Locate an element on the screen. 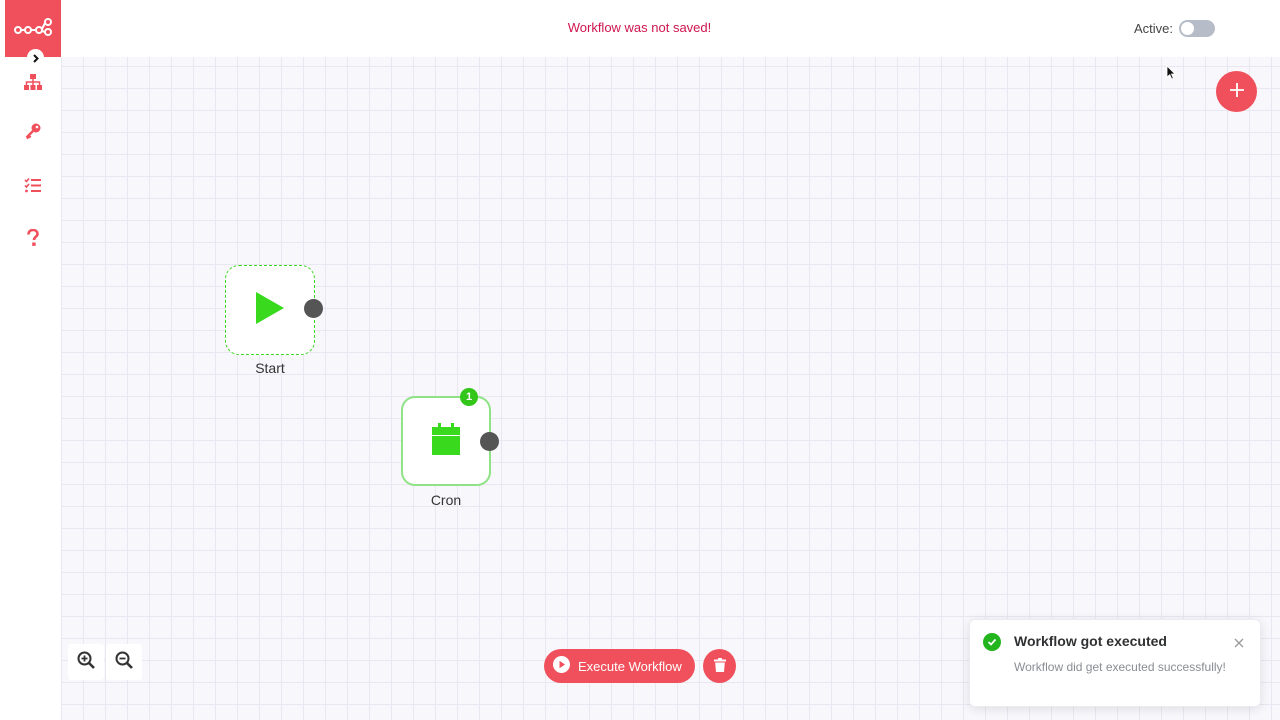 The height and width of the screenshot is (720, 1280). sidebar-item-help is located at coordinates (33, 240).